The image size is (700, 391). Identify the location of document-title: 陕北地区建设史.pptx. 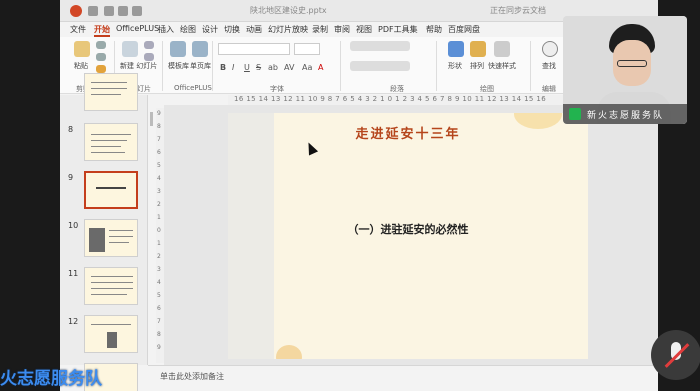
(288, 10).